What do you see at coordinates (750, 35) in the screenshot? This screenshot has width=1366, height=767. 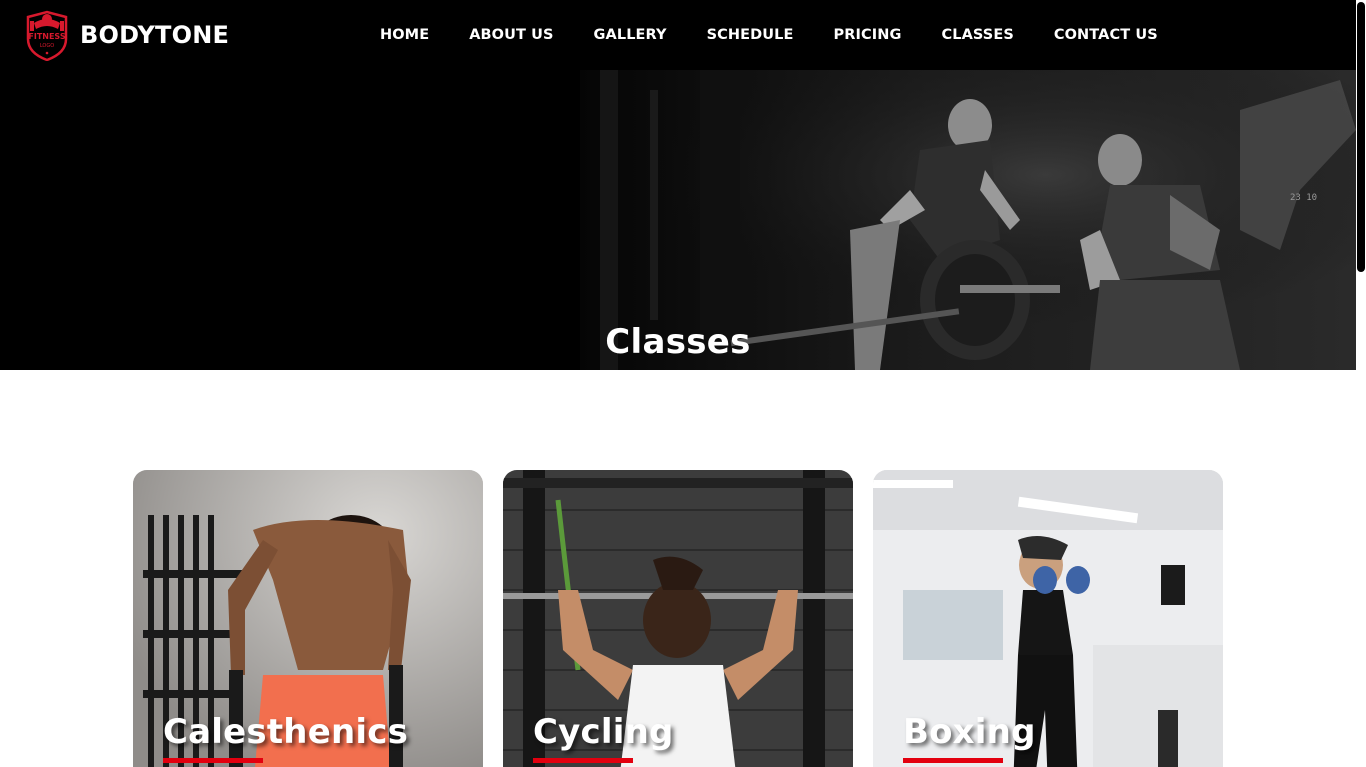 I see `nav-schedule: SCHEDULE` at bounding box center [750, 35].